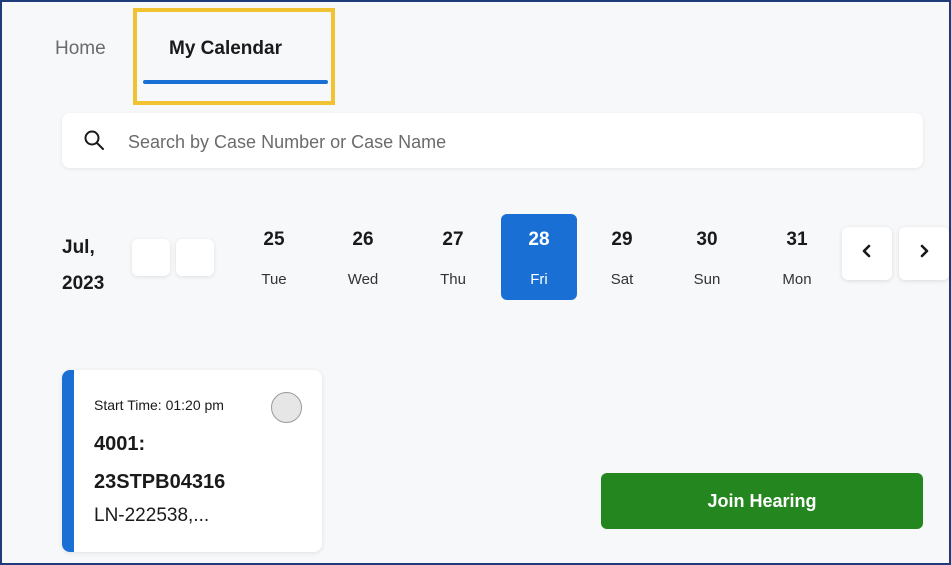 This screenshot has width=951, height=565. What do you see at coordinates (120, 444) in the screenshot?
I see `case-number-line1: 4001:` at bounding box center [120, 444].